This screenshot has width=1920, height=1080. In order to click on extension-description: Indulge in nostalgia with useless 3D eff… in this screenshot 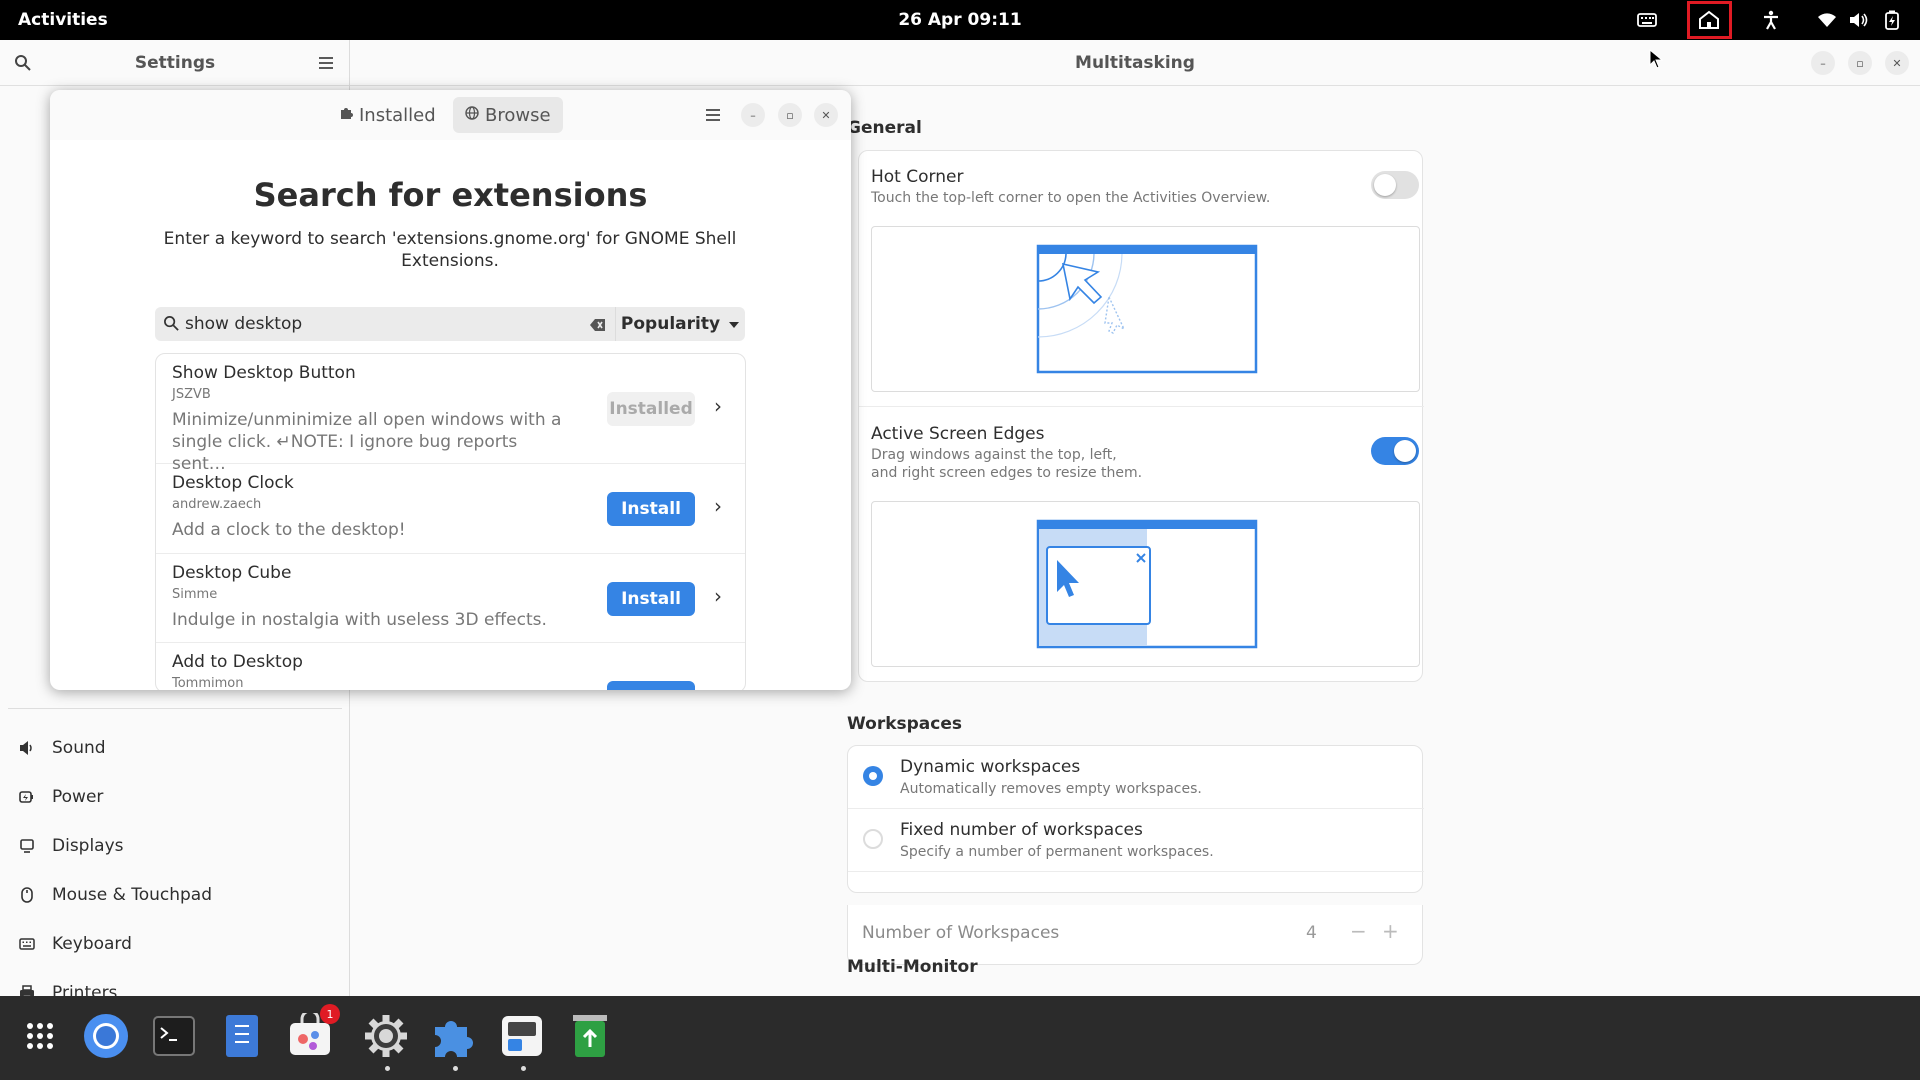, I will do `click(359, 620)`.